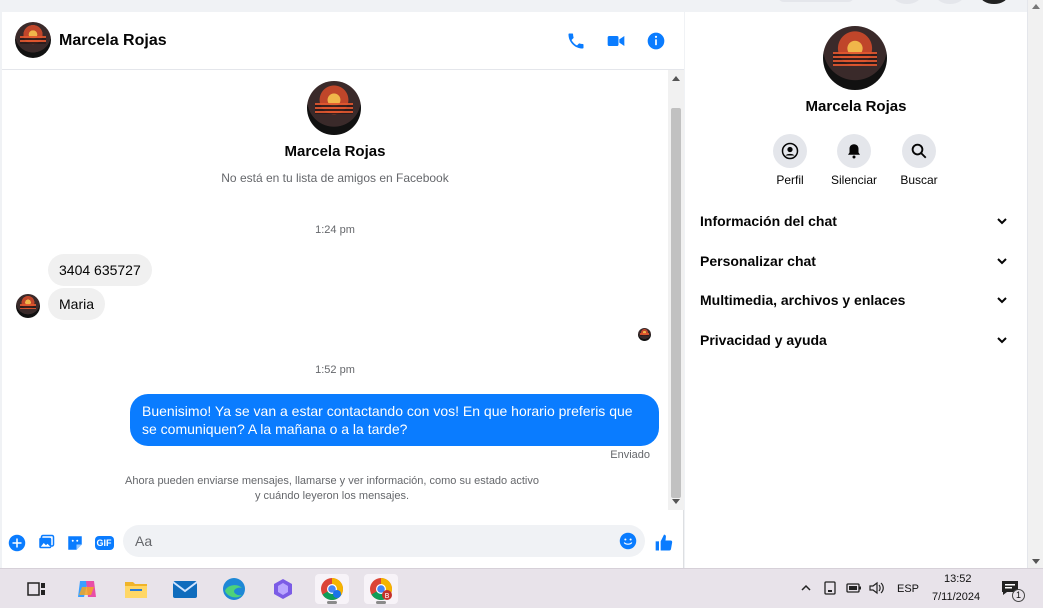 This screenshot has height=608, width=1043. I want to click on composer: GIF, so click(343, 542).